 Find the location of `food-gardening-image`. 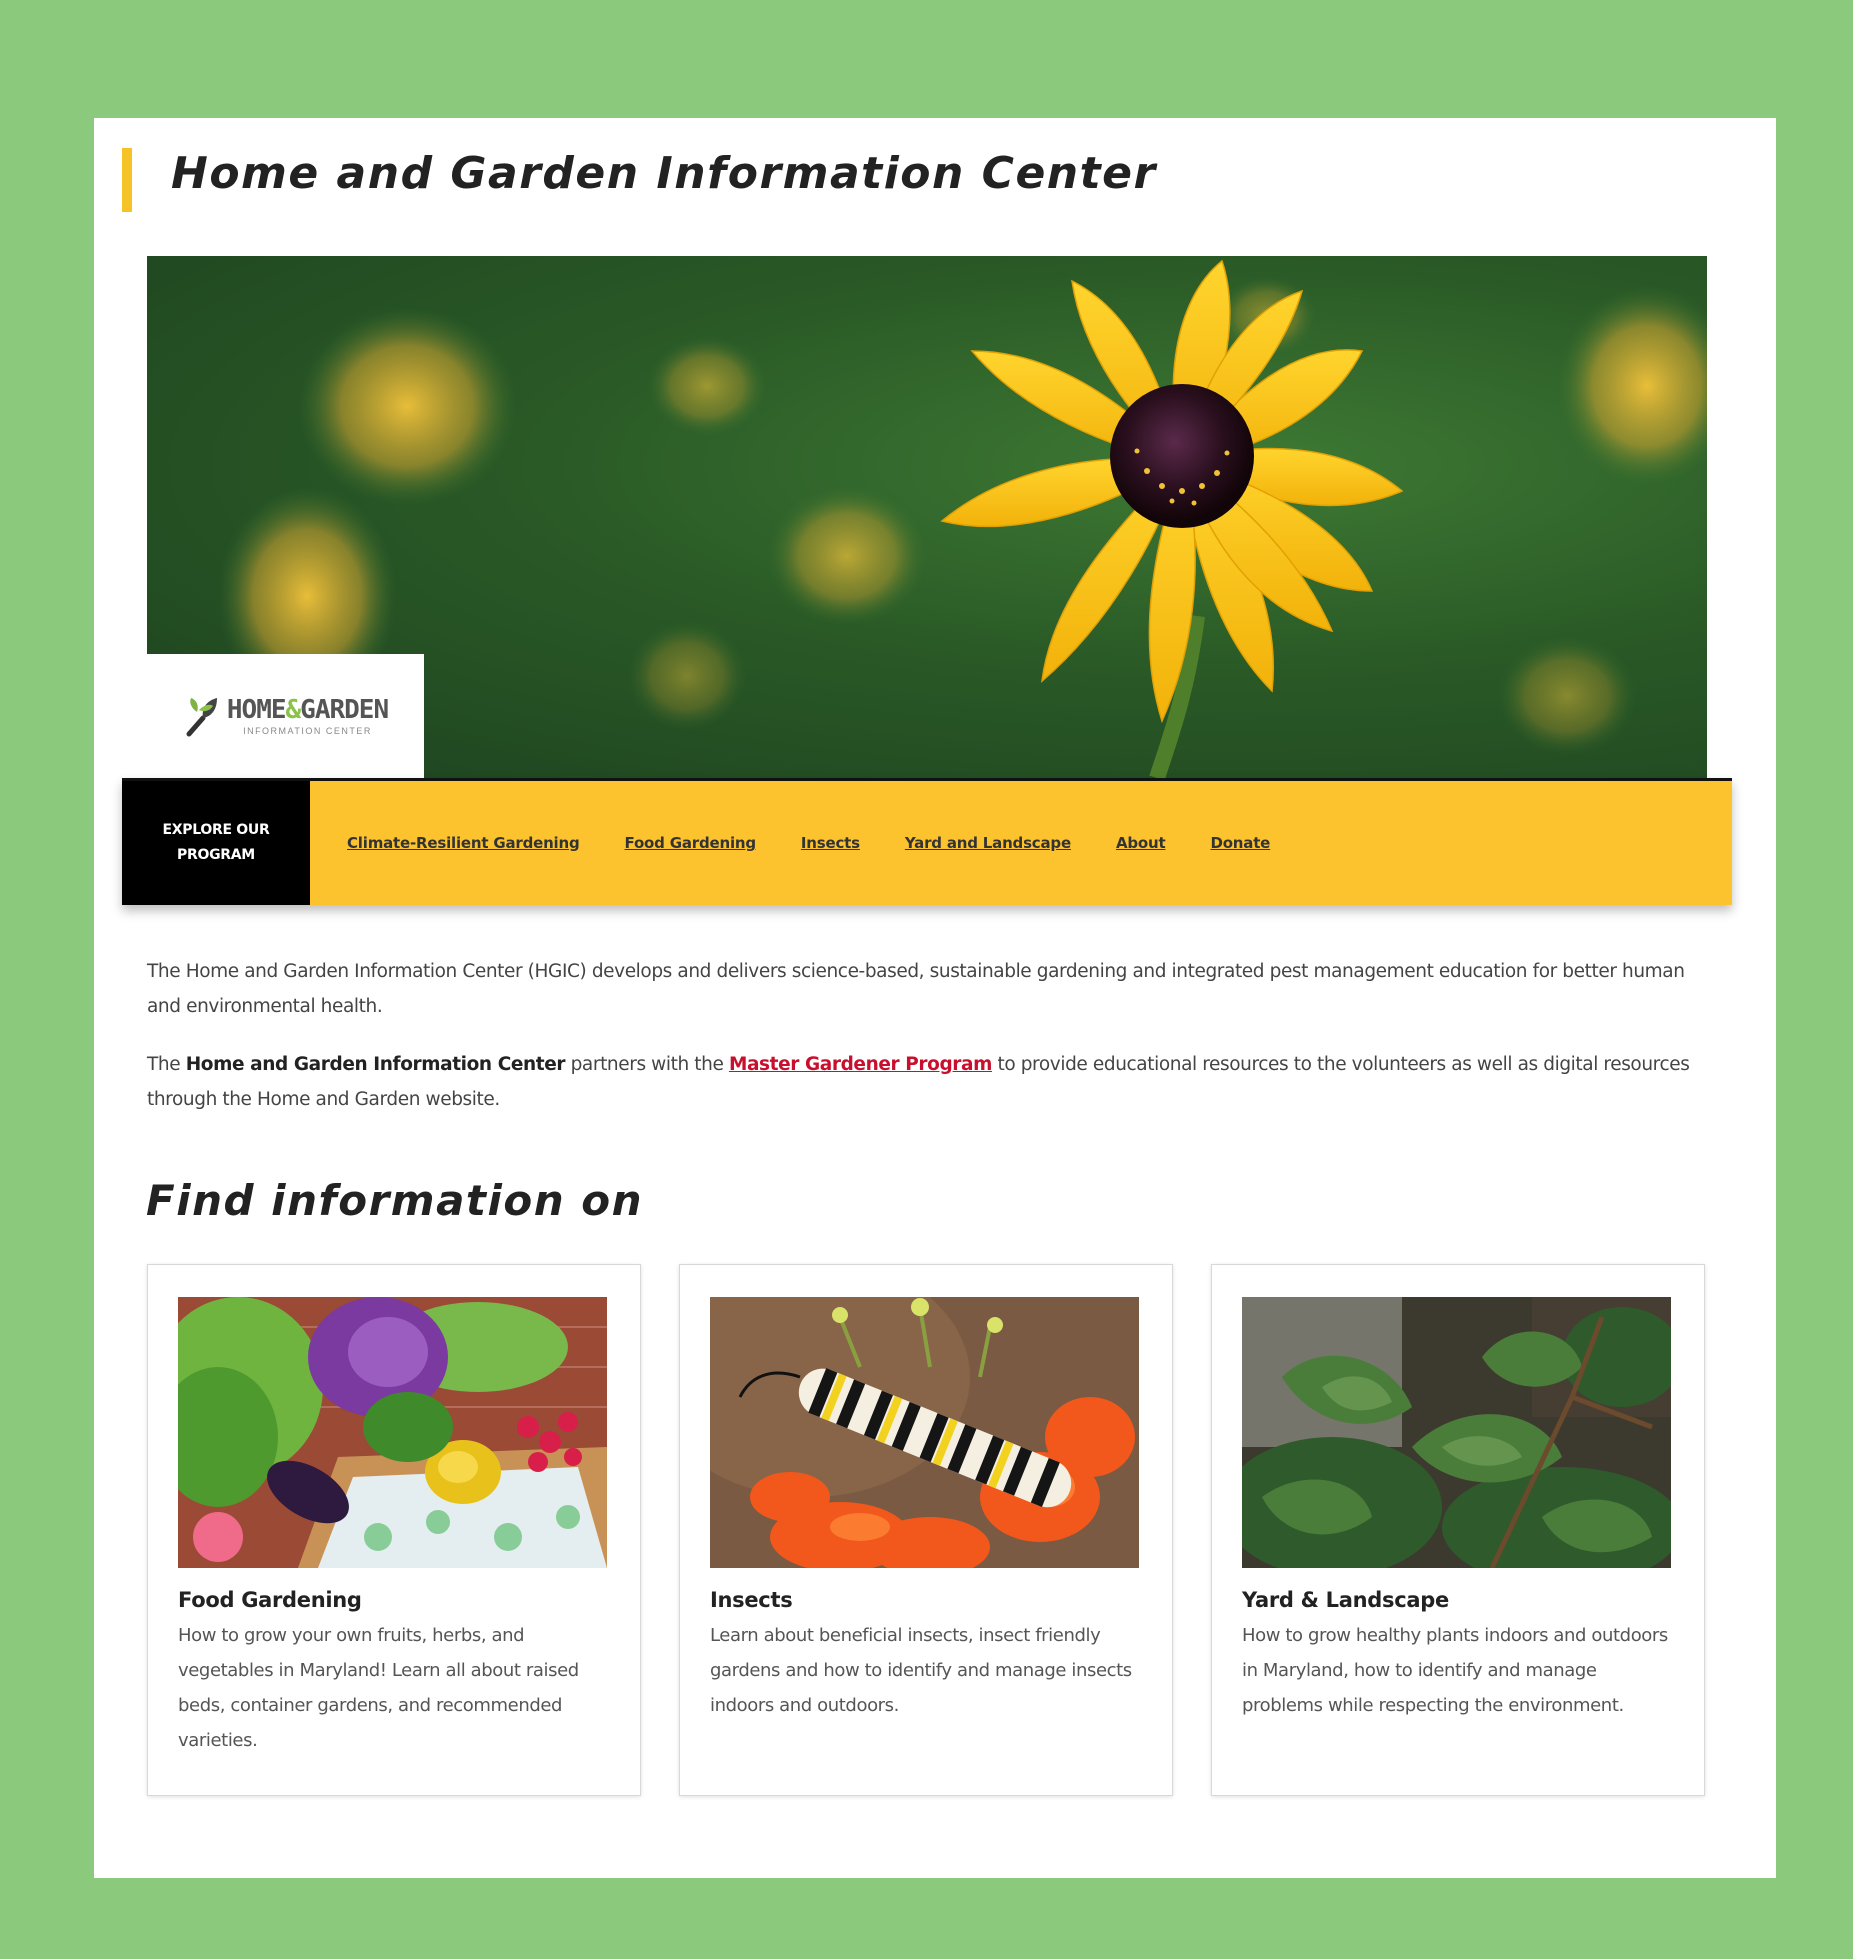

food-gardening-image is located at coordinates (392, 1432).